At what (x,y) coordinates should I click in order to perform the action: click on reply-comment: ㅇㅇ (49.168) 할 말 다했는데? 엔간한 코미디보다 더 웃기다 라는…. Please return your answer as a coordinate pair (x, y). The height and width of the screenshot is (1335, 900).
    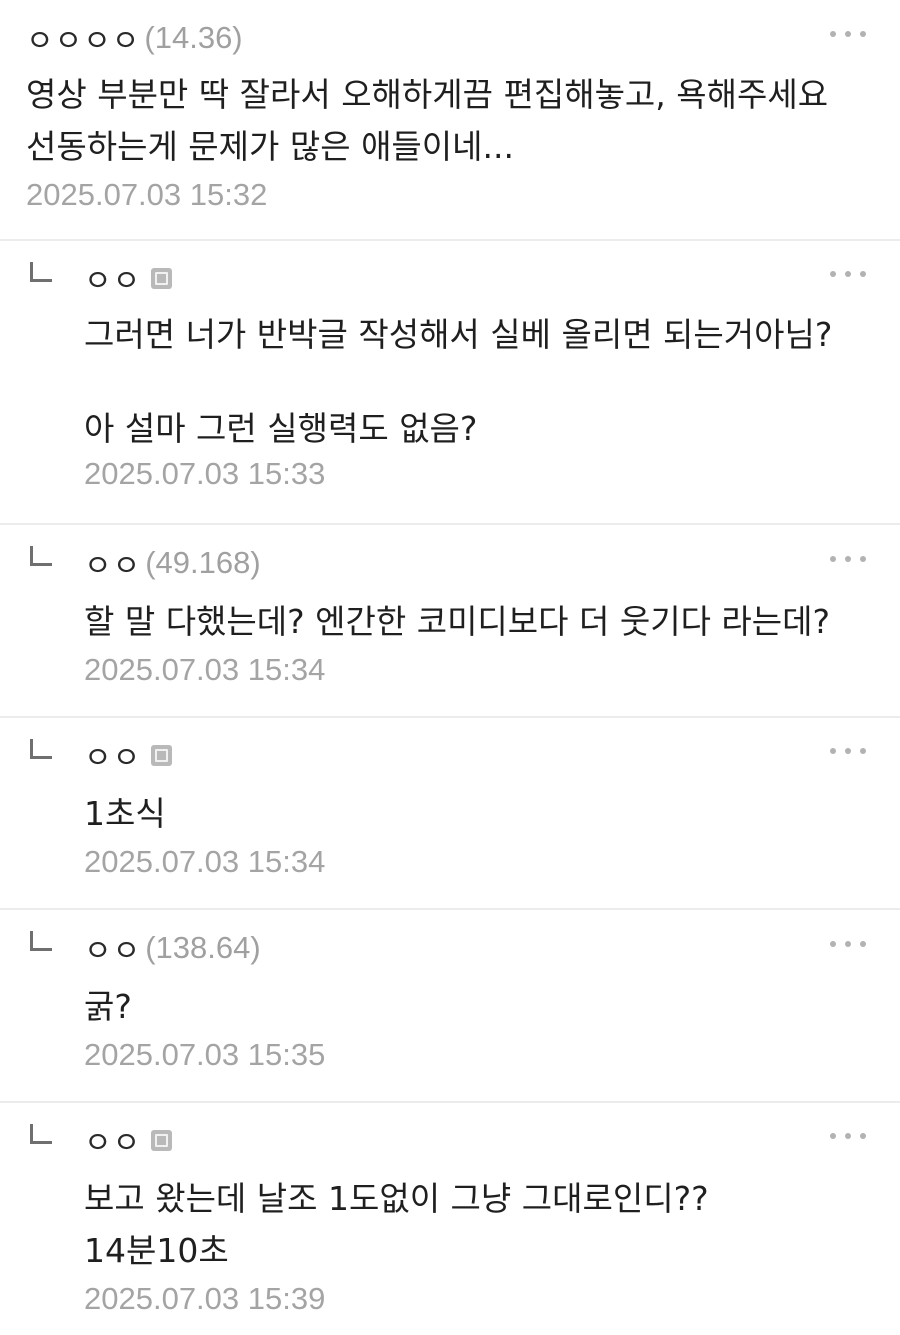
    Looking at the image, I should click on (450, 615).